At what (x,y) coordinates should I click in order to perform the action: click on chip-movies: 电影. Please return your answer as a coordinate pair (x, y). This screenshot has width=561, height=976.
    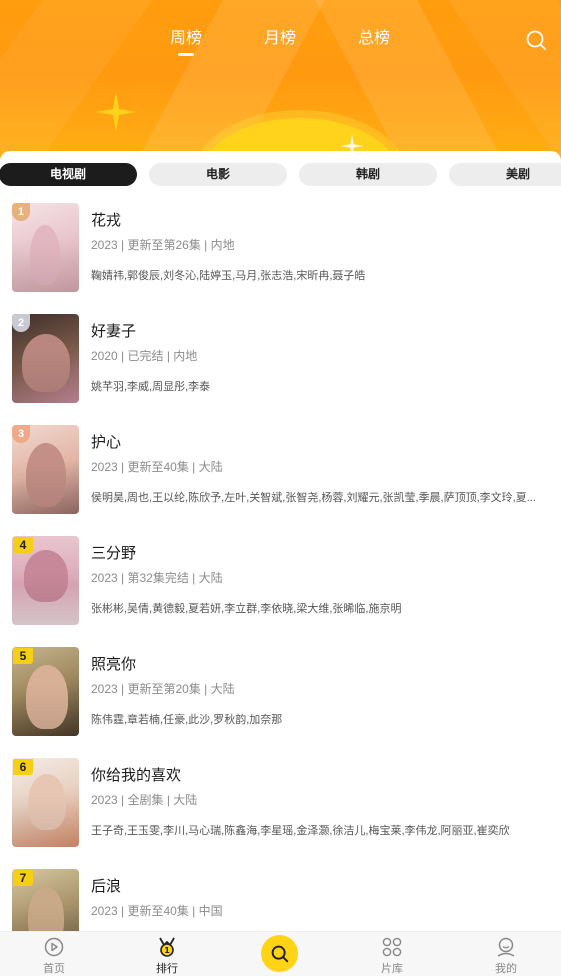
    Looking at the image, I should click on (218, 174).